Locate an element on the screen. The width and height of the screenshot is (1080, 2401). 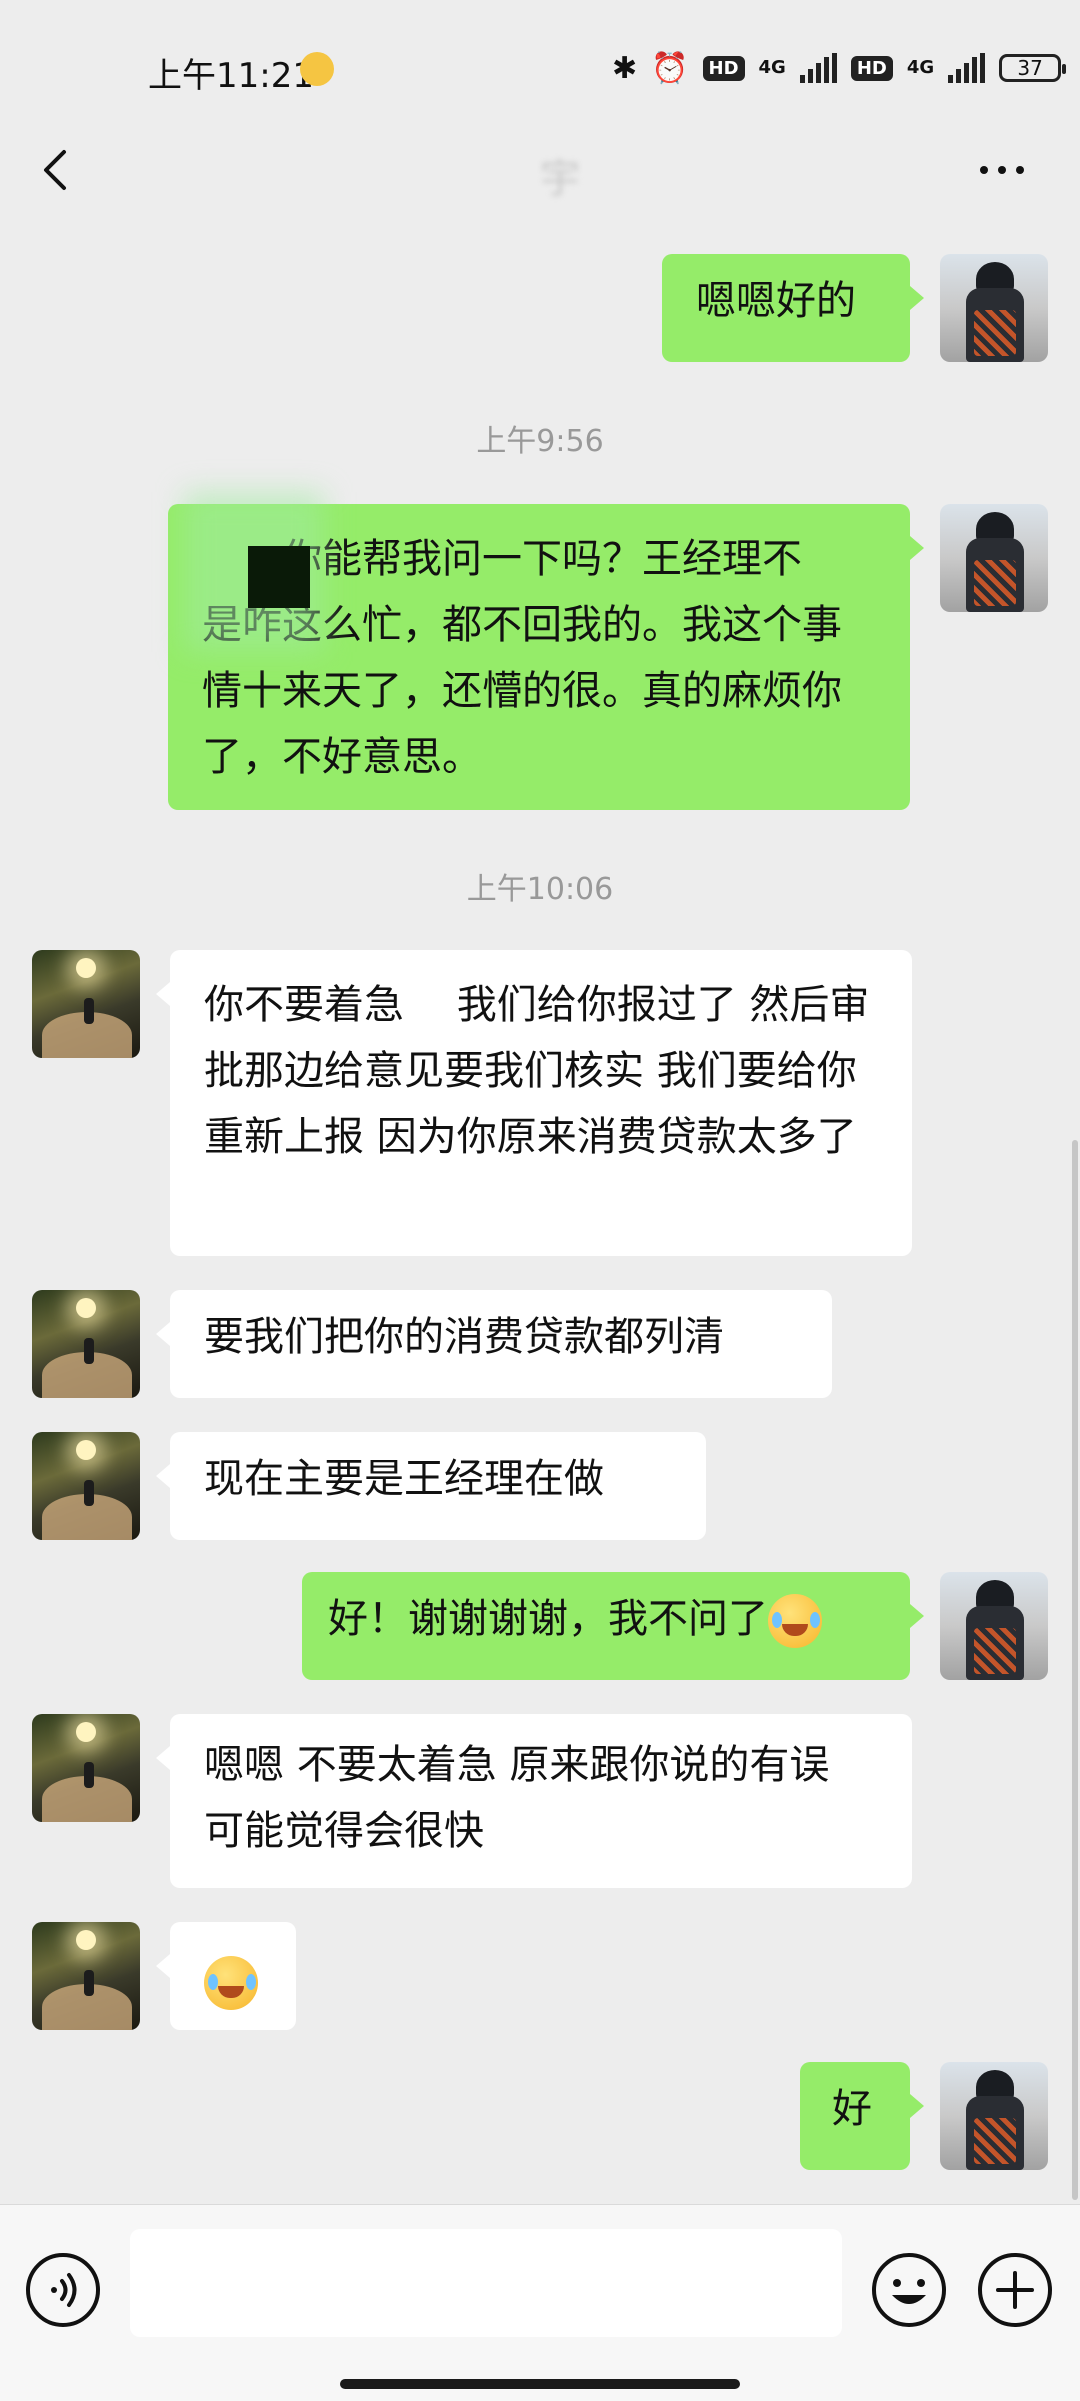
voice-icon is located at coordinates (63, 2290).